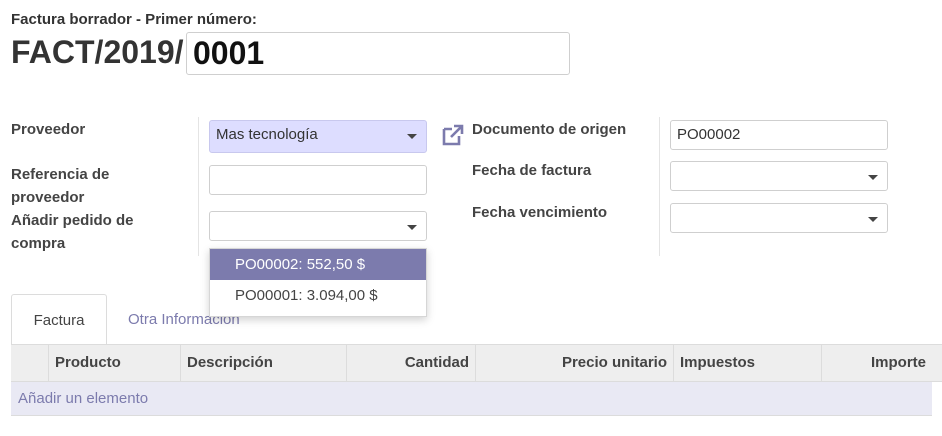  What do you see at coordinates (48, 129) in the screenshot?
I see `proveedor-label: Proveedor` at bounding box center [48, 129].